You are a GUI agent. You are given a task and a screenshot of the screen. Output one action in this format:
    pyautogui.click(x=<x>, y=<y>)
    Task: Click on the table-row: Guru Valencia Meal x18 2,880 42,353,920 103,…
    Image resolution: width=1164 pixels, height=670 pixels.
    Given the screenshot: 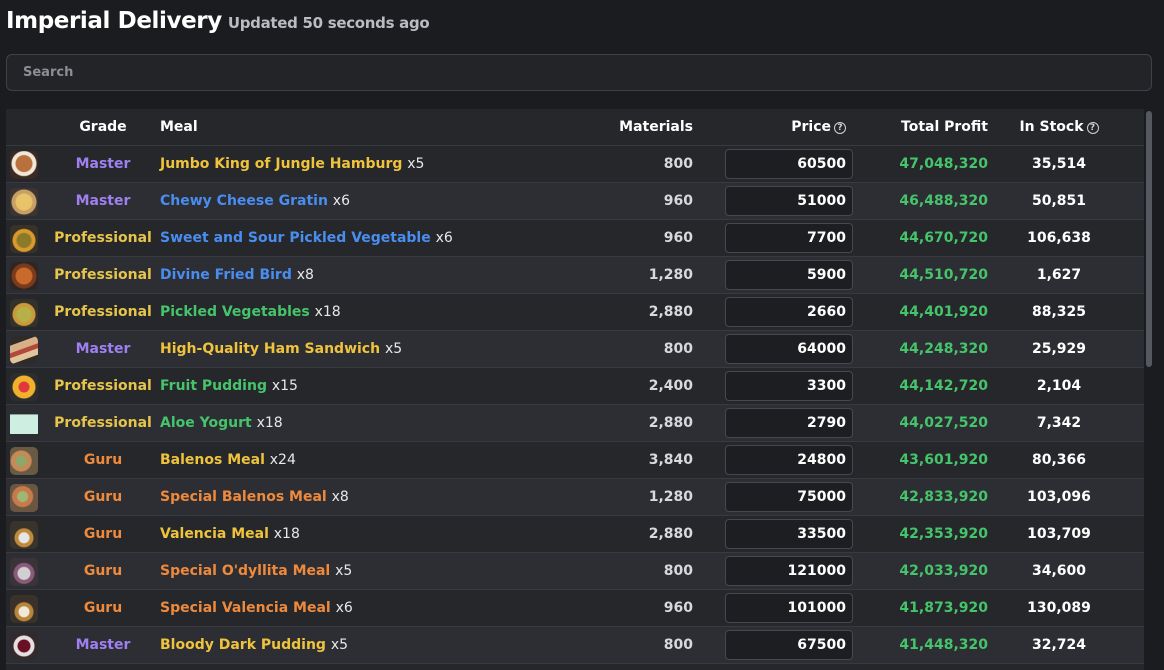 What is the action you would take?
    pyautogui.click(x=575, y=534)
    